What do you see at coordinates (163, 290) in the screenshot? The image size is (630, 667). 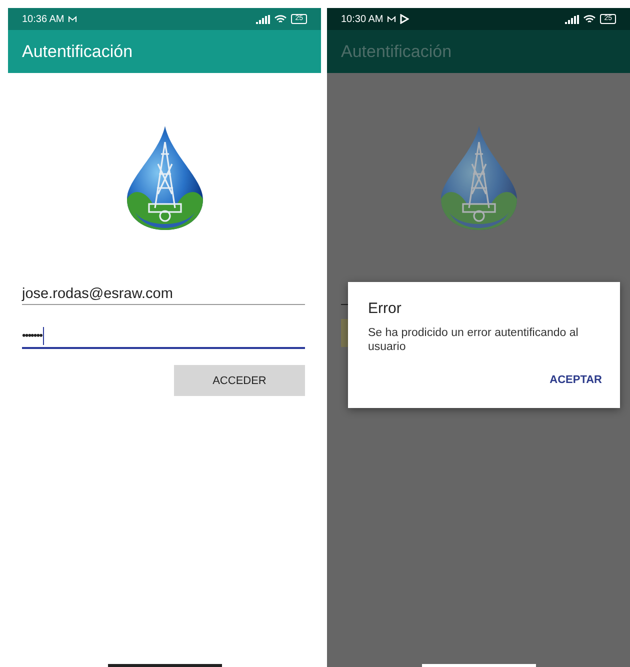 I see `email-field: jose.rodas@esraw.com` at bounding box center [163, 290].